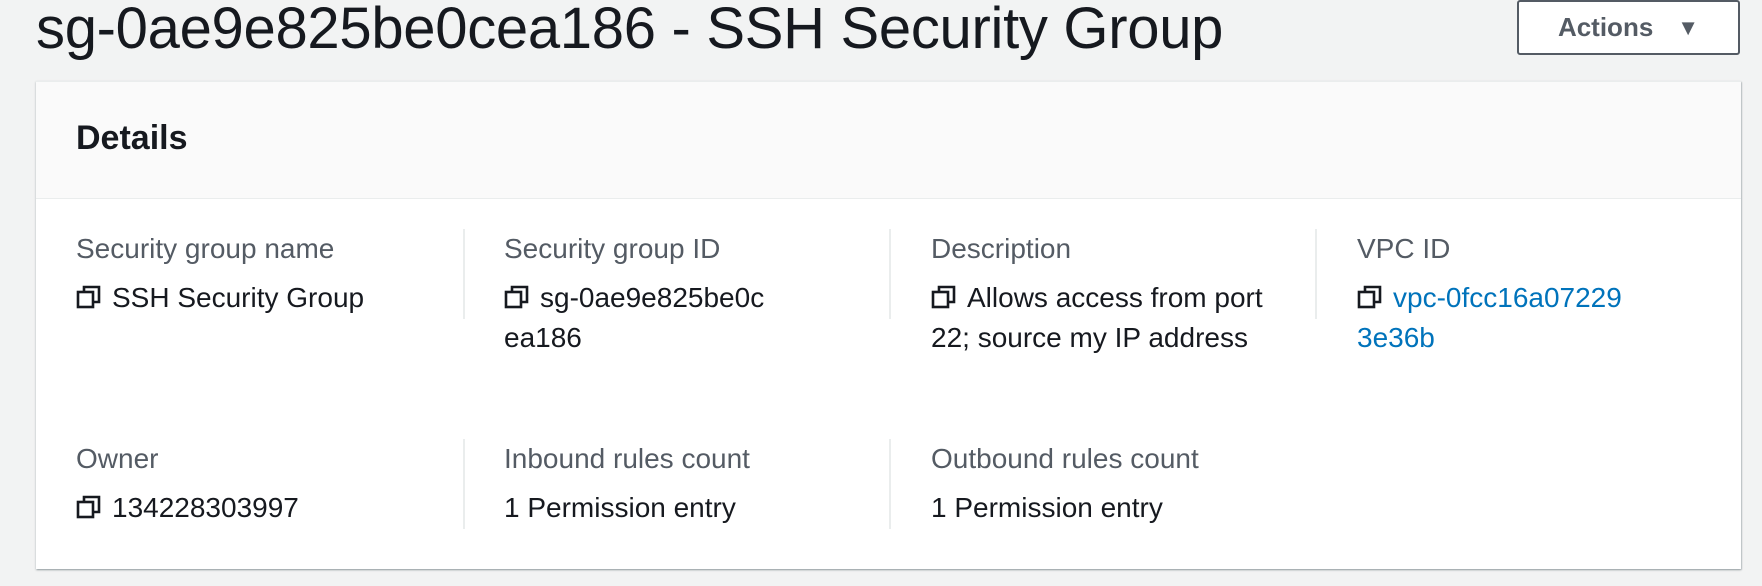  I want to click on security-group-name-value: SSH Security Group, so click(238, 297).